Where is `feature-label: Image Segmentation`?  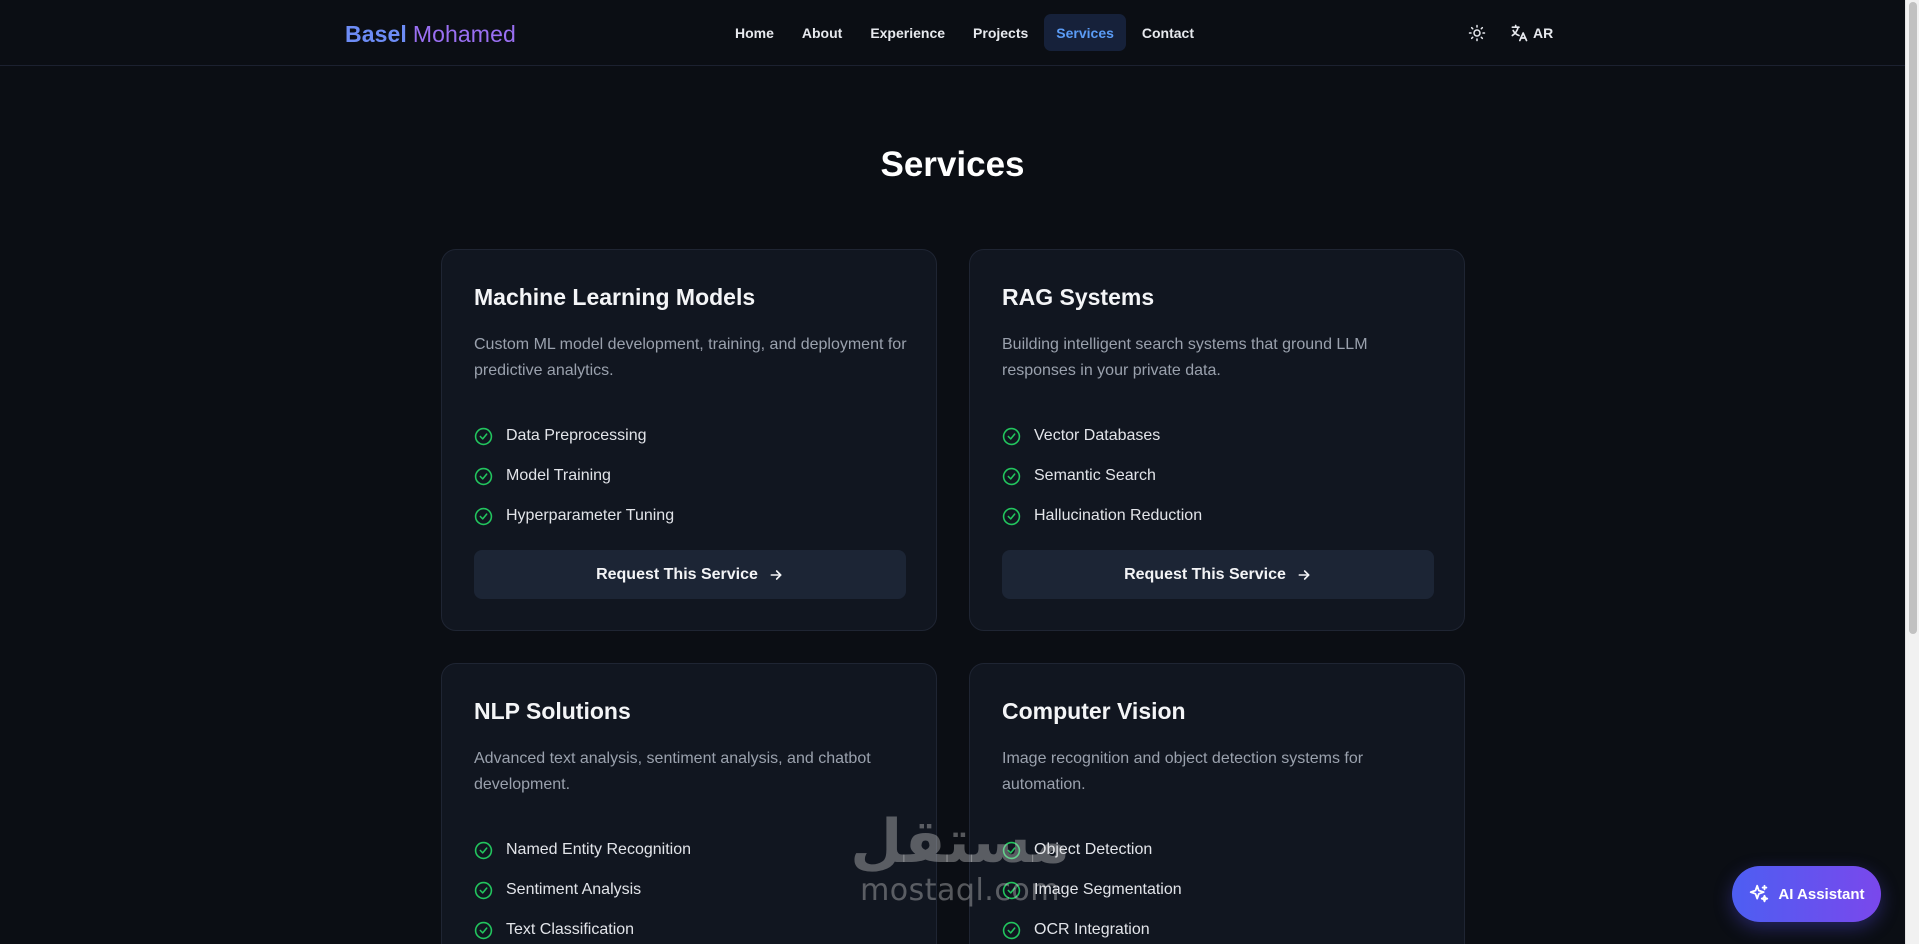 feature-label: Image Segmentation is located at coordinates (1108, 889).